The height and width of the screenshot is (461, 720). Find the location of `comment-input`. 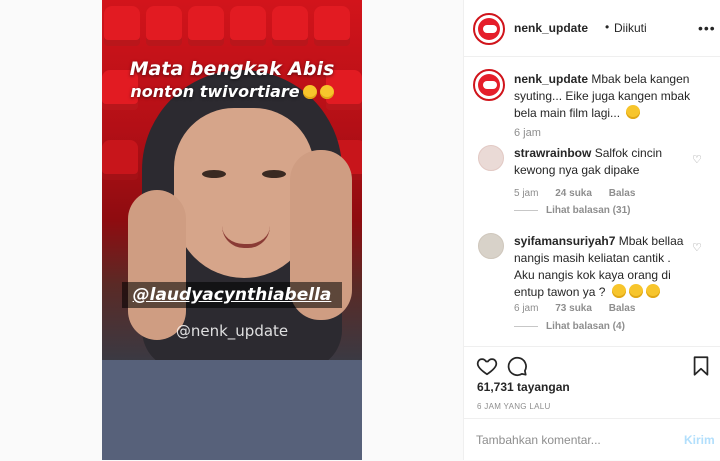

comment-input is located at coordinates (571, 440).